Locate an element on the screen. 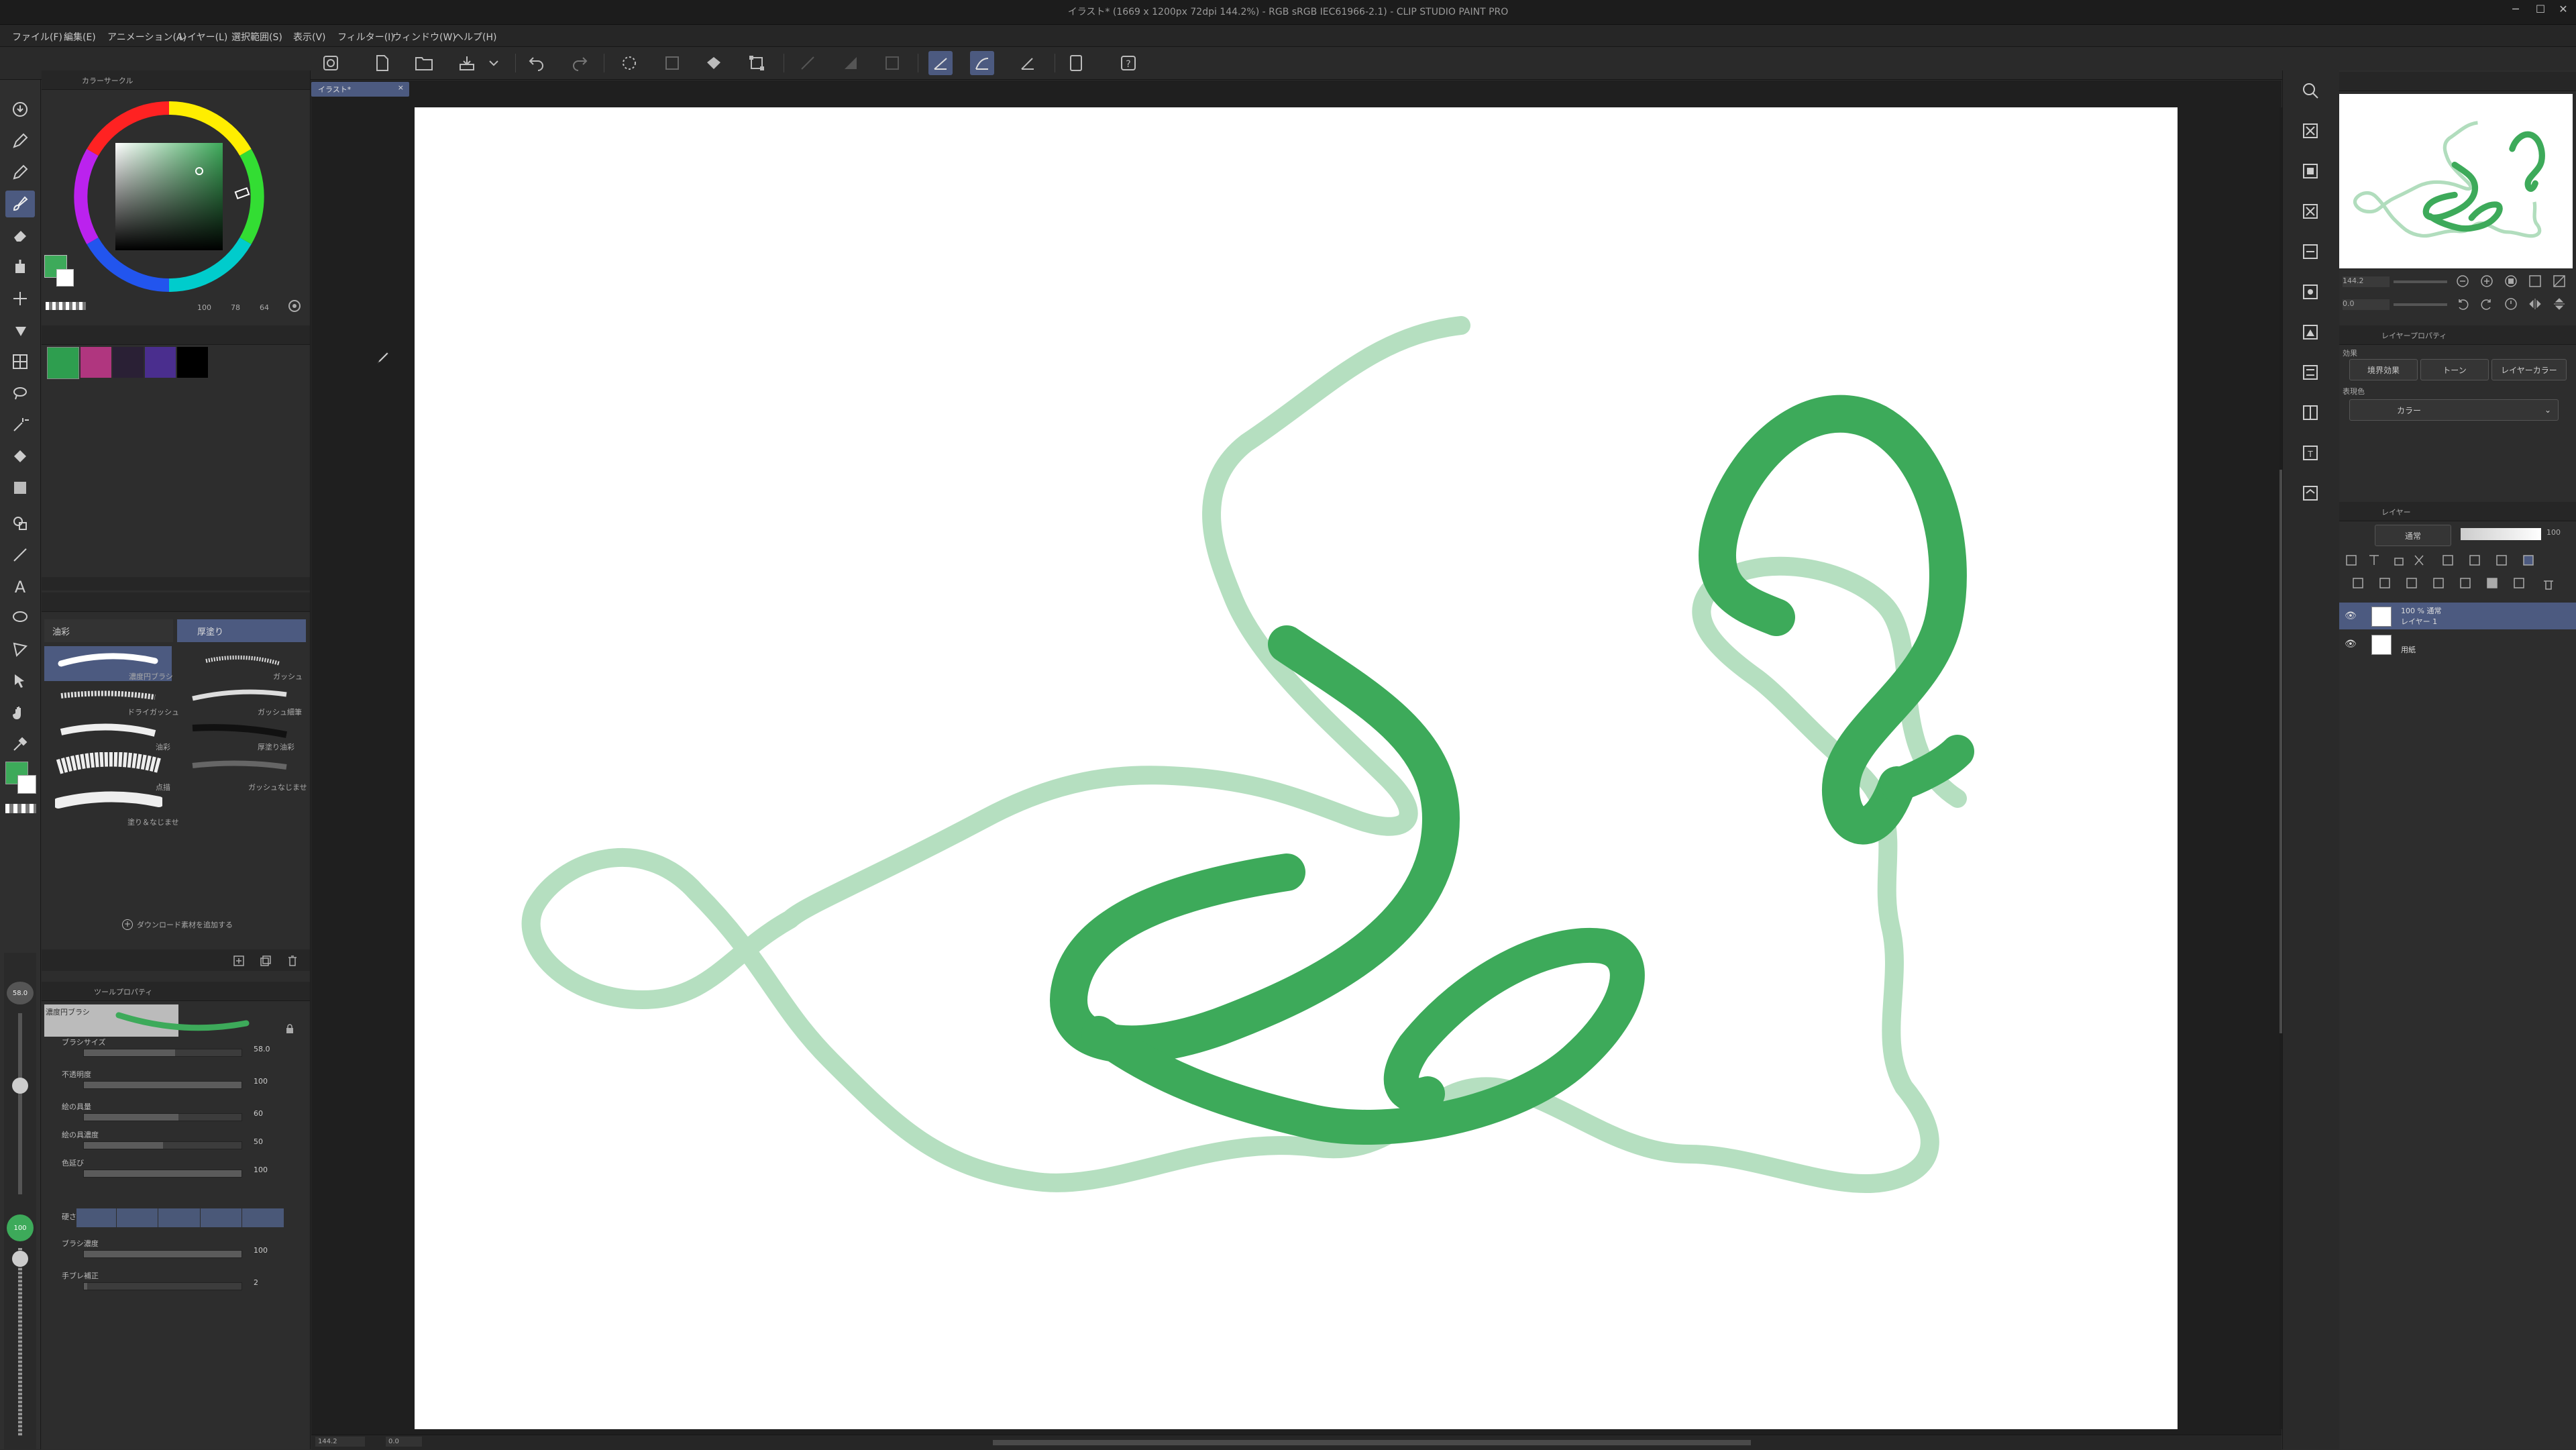 The height and width of the screenshot is (1450, 2576). brush-name: 油彩 is located at coordinates (163, 746).